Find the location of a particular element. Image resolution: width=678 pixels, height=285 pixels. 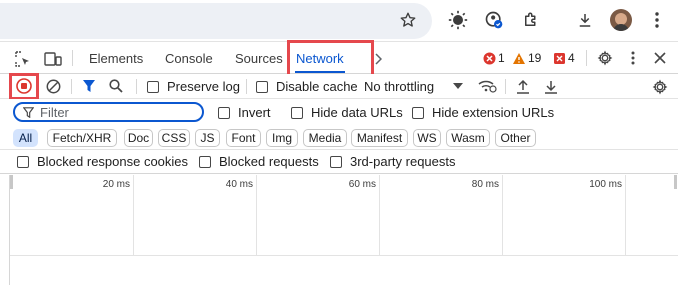

tab-elements: Elements is located at coordinates (116, 58).